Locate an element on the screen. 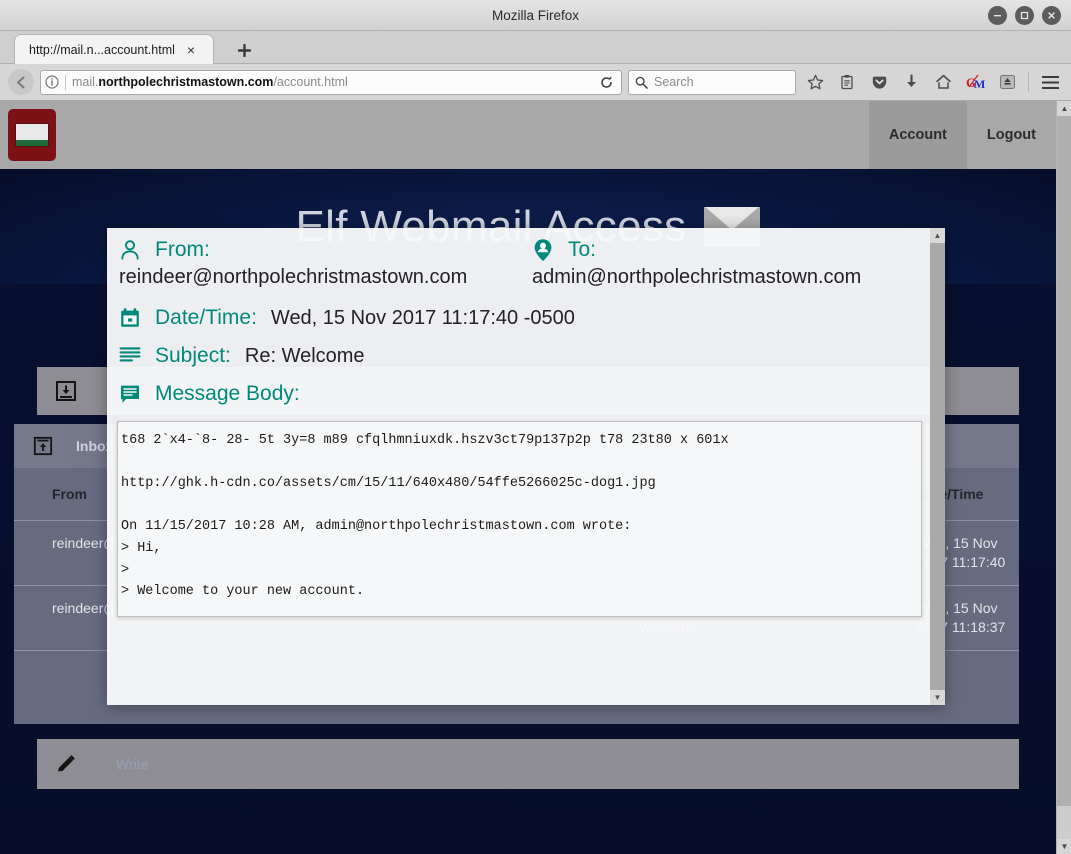 The width and height of the screenshot is (1071, 854). chat-bubble-icon is located at coordinates (130, 394).